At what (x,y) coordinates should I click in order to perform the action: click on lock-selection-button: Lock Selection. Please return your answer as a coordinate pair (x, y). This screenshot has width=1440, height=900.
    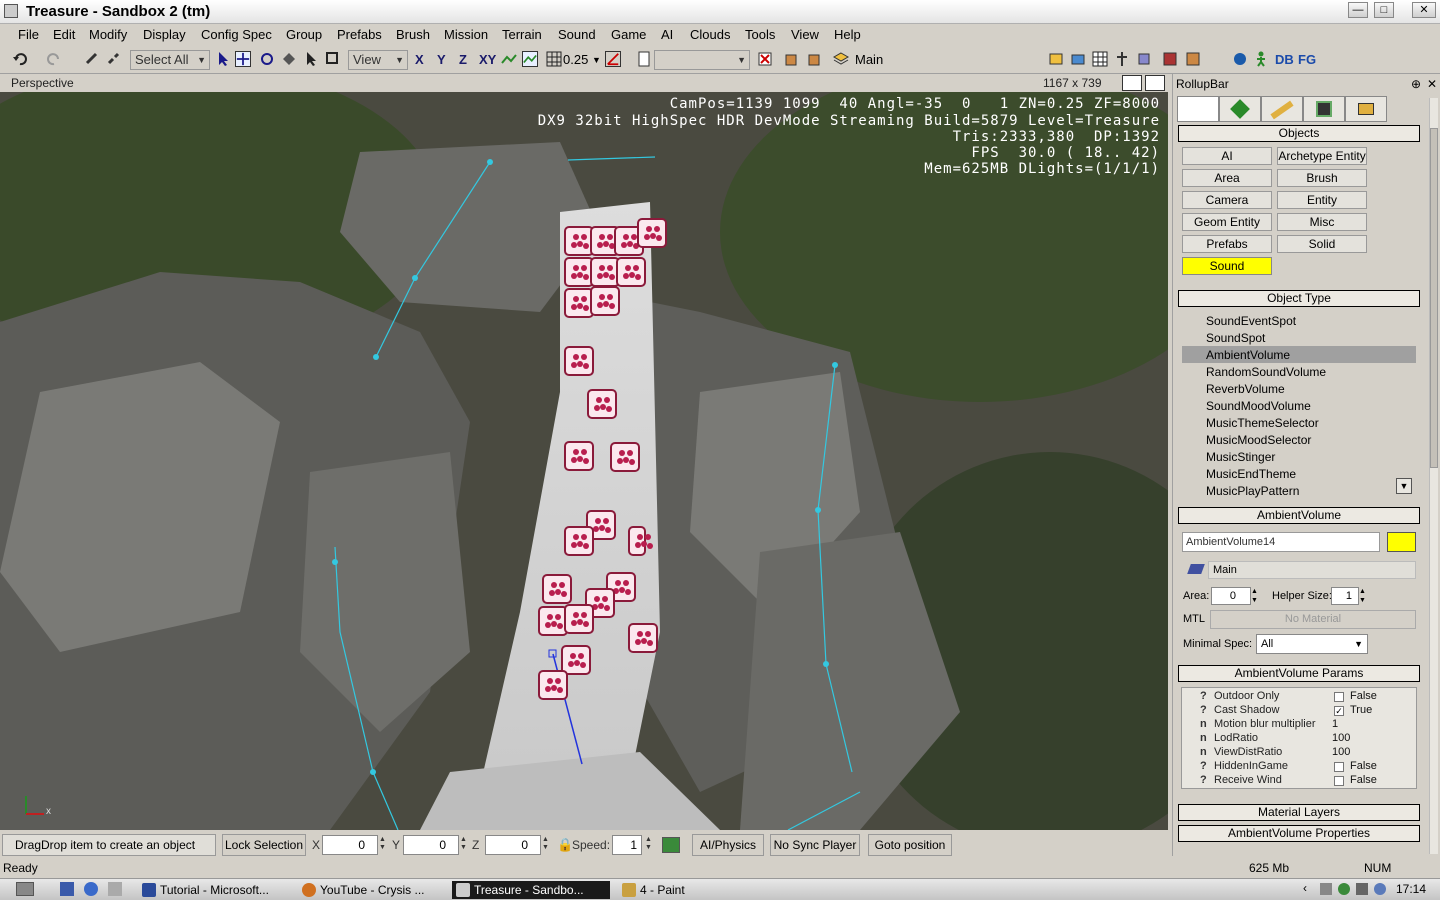
    Looking at the image, I should click on (264, 845).